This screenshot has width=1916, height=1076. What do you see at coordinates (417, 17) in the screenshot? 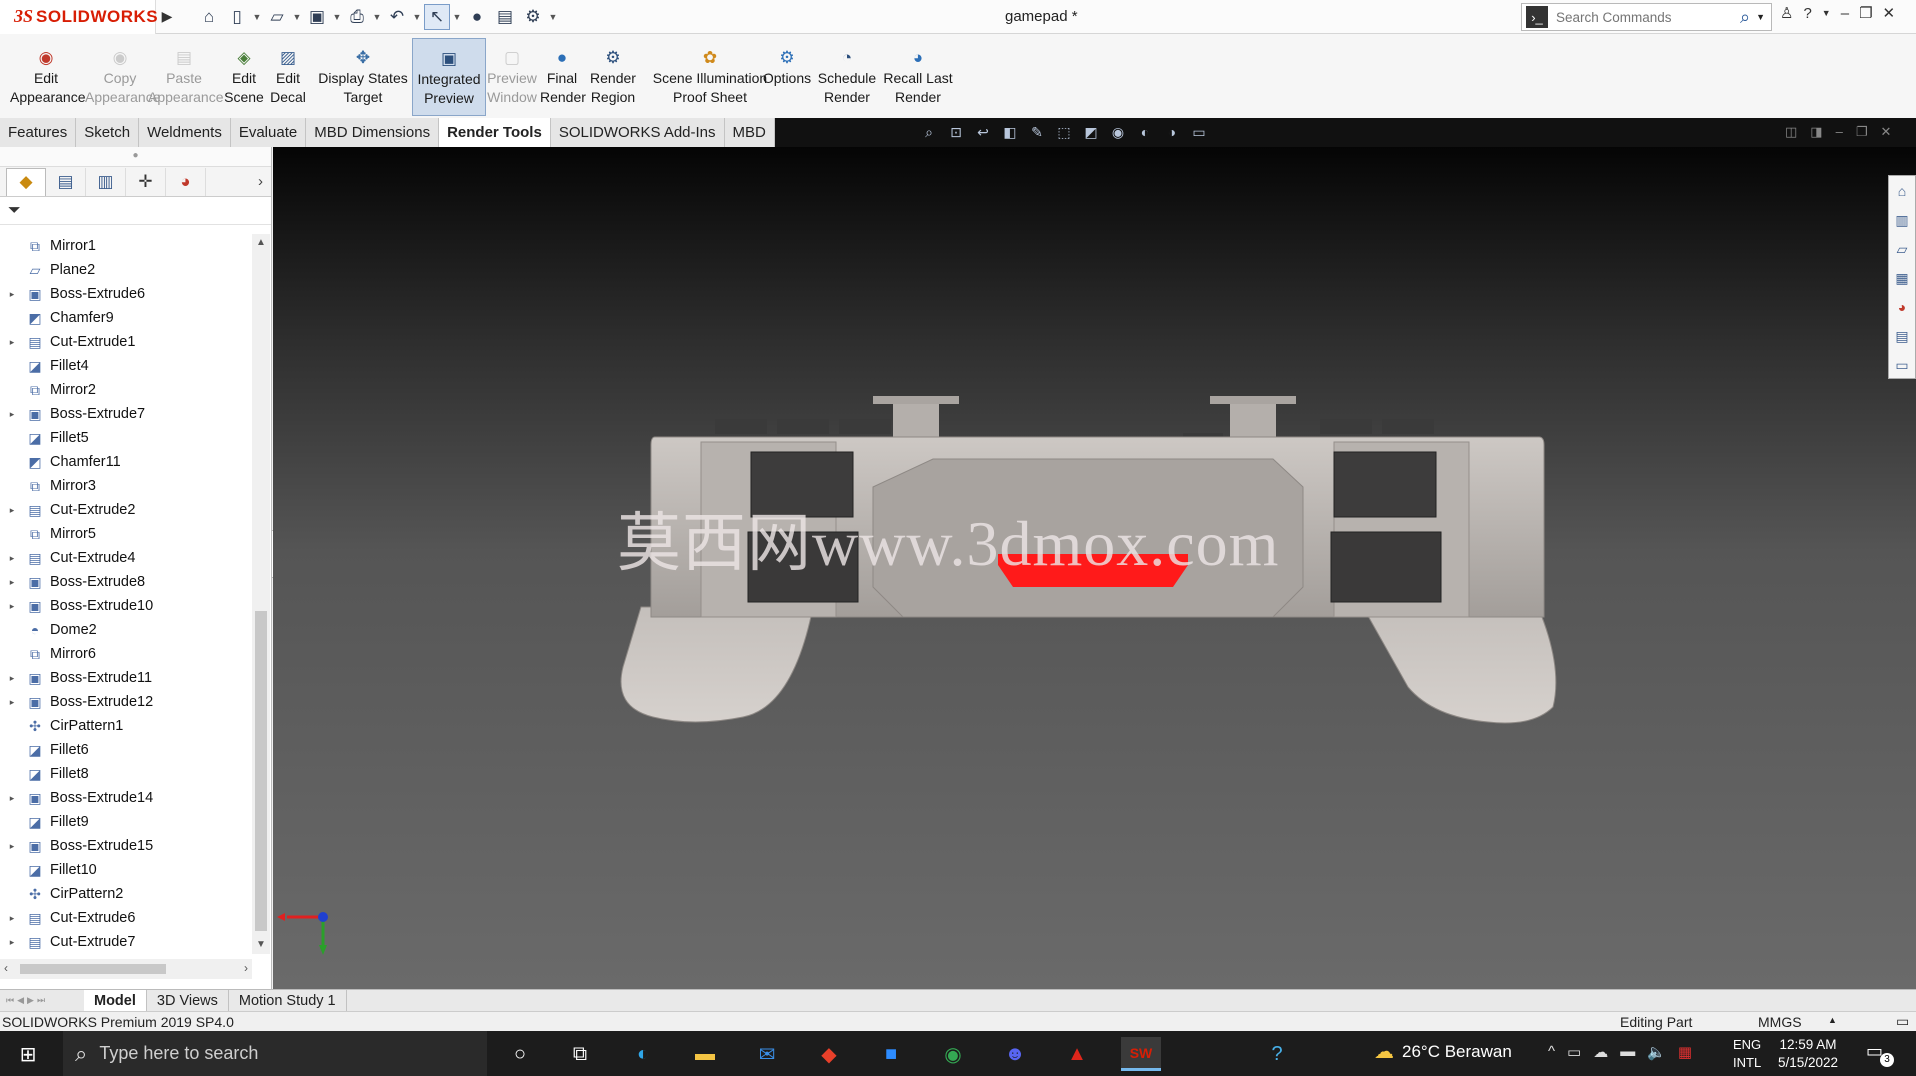
I see `undo-dropdown-icon: ▼` at bounding box center [417, 17].